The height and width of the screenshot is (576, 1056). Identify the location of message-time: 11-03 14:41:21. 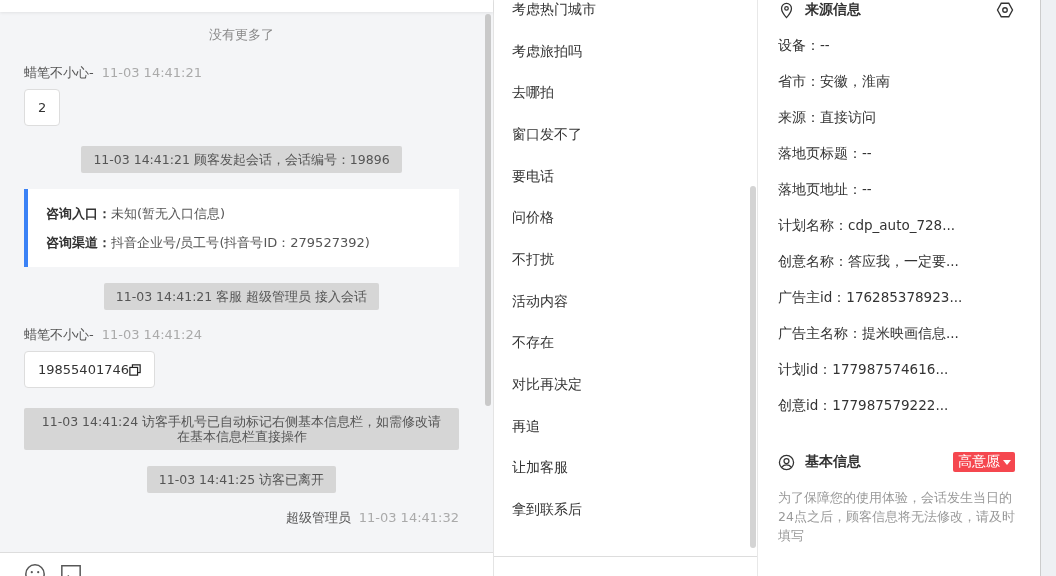
(151, 72).